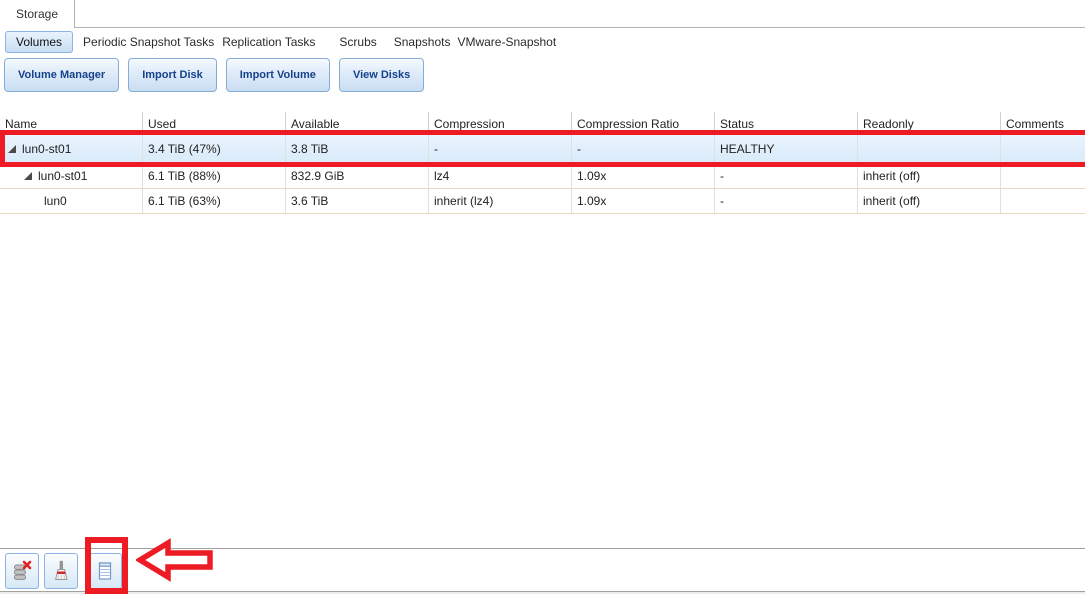  What do you see at coordinates (47, 148) in the screenshot?
I see `volume-name: lun0-st01` at bounding box center [47, 148].